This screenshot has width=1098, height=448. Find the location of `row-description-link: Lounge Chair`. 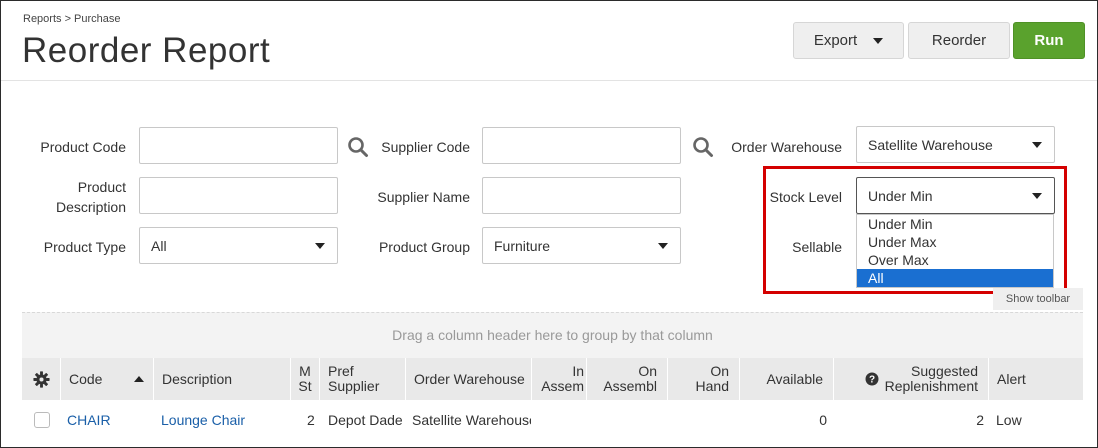

row-description-link: Lounge Chair is located at coordinates (203, 420).